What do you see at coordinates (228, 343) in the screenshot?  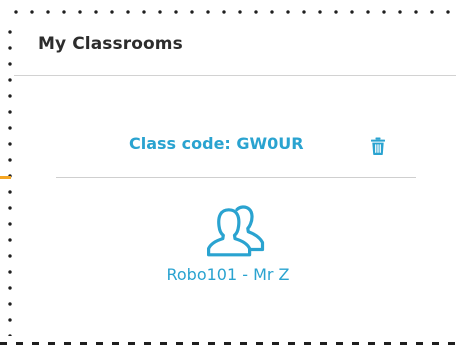 I see `dashed-border-bottom` at bounding box center [228, 343].